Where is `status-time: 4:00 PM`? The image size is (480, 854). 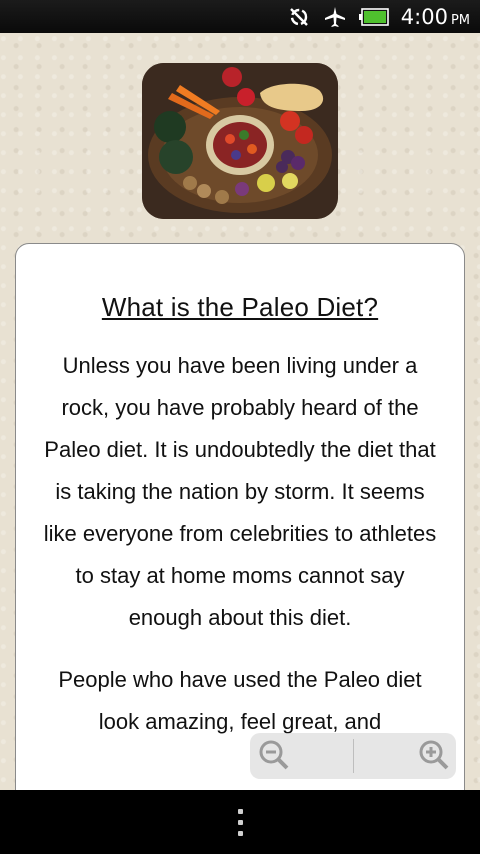 status-time: 4:00 PM is located at coordinates (435, 17).